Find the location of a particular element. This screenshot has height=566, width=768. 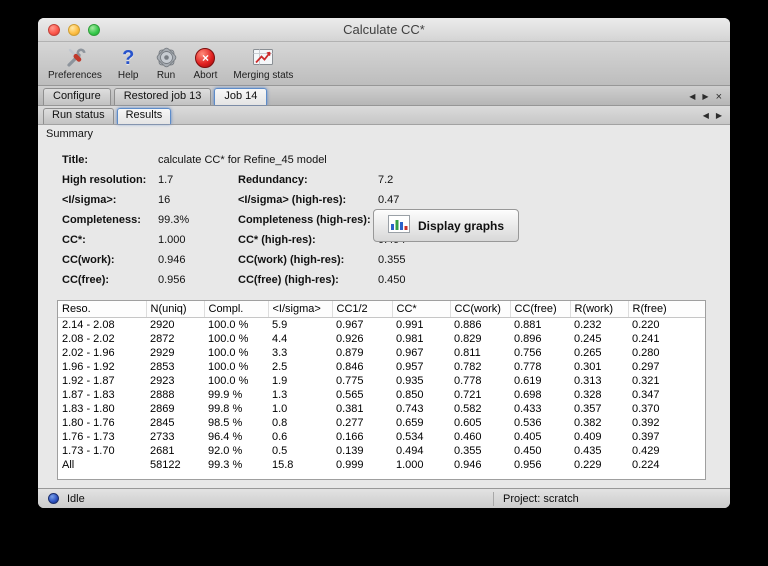

summary-title-value: calculate CC* for Refine_45 model is located at coordinates (242, 160).